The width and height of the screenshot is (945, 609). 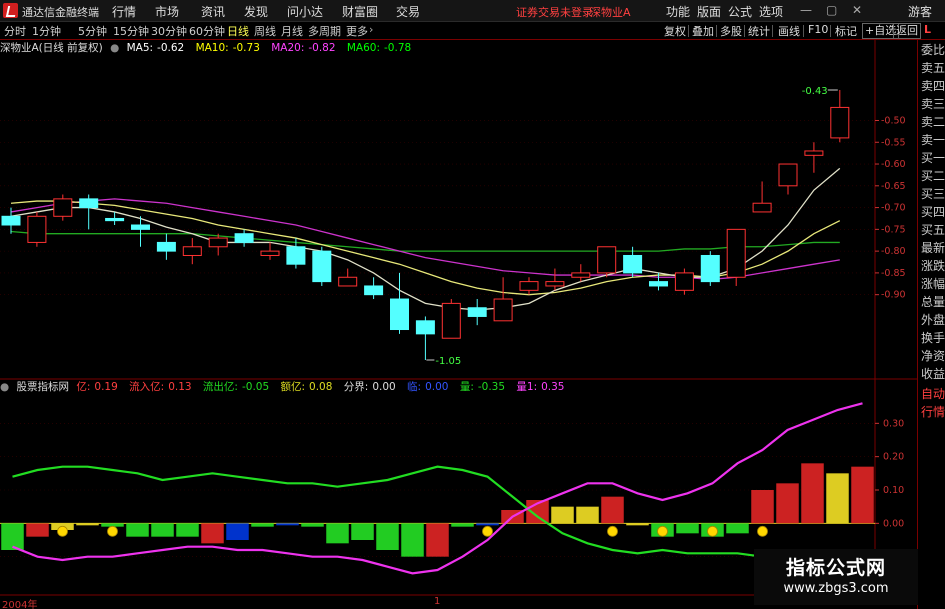 What do you see at coordinates (933, 50) in the screenshot?
I see `side-item-weibi: 委比` at bounding box center [933, 50].